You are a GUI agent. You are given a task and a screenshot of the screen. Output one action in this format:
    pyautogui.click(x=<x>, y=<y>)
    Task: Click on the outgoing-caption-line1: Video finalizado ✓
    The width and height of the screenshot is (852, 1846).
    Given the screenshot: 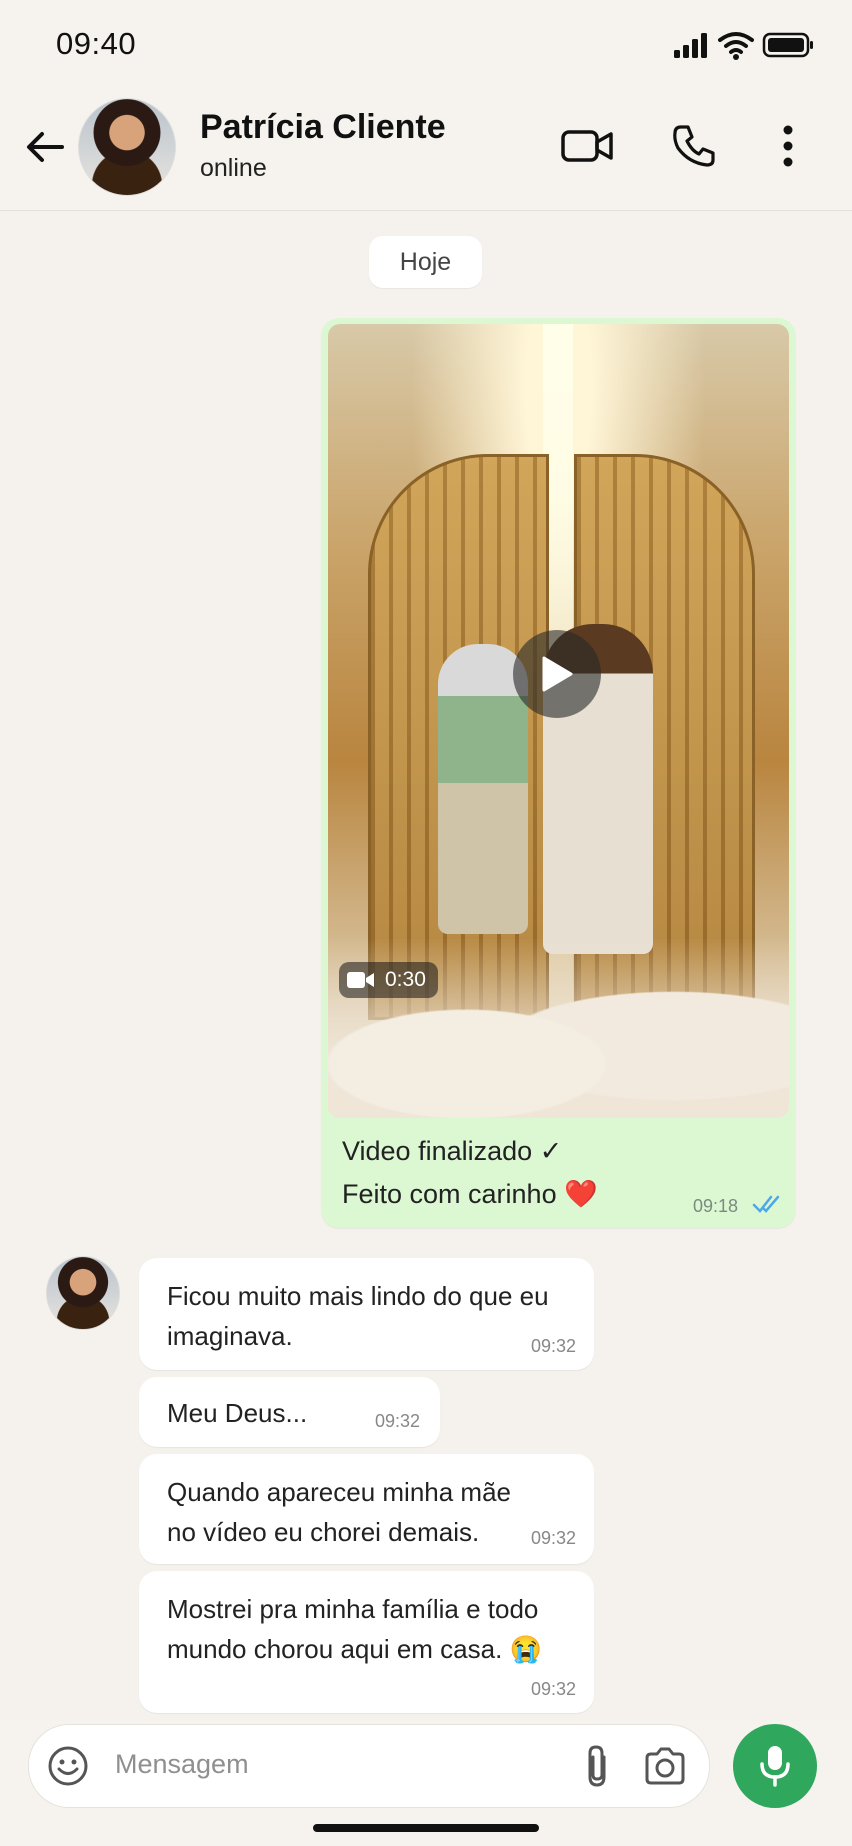 What is the action you would take?
    pyautogui.click(x=452, y=1151)
    